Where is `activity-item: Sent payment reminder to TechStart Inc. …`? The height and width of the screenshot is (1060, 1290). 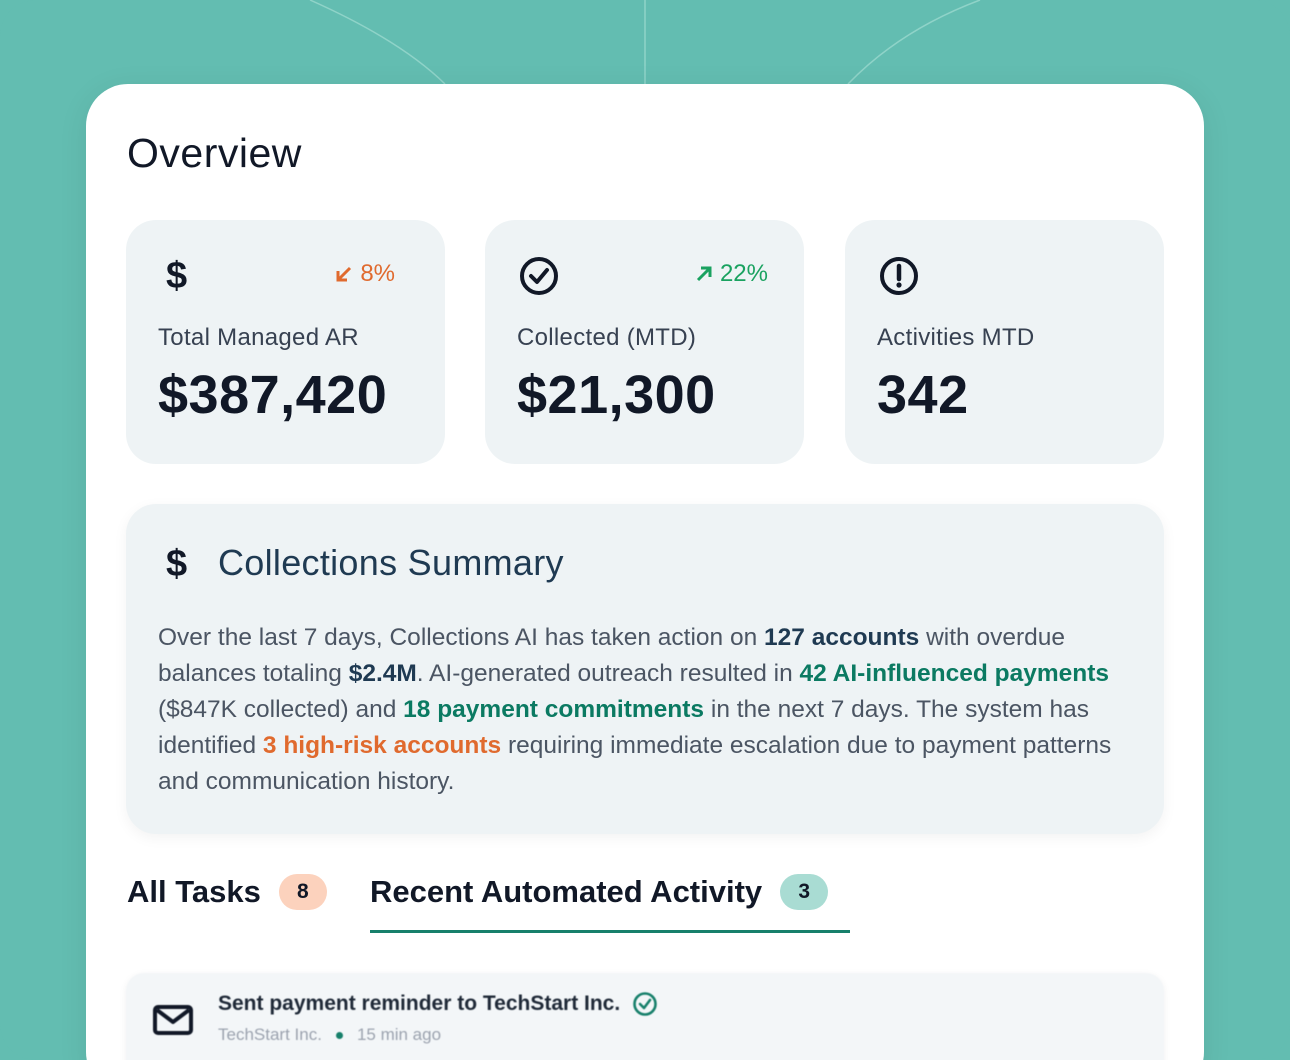 activity-item: Sent payment reminder to TechStart Inc. … is located at coordinates (645, 1016).